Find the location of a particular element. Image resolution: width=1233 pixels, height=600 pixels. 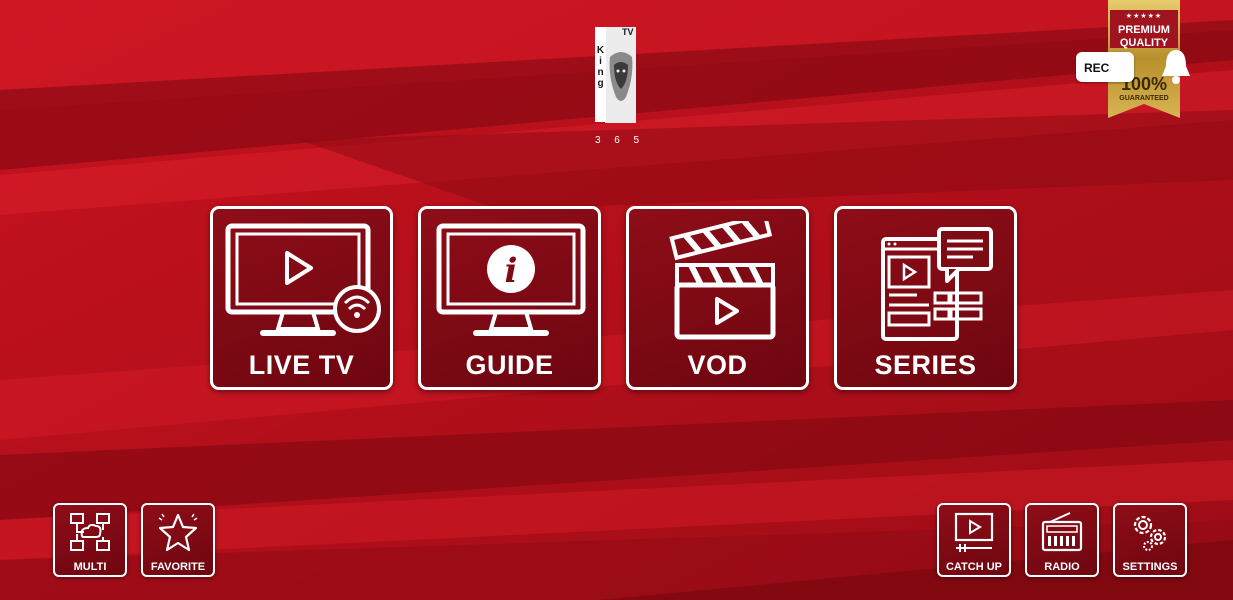

badge-premium: PREMIUM is located at coordinates (1144, 30).